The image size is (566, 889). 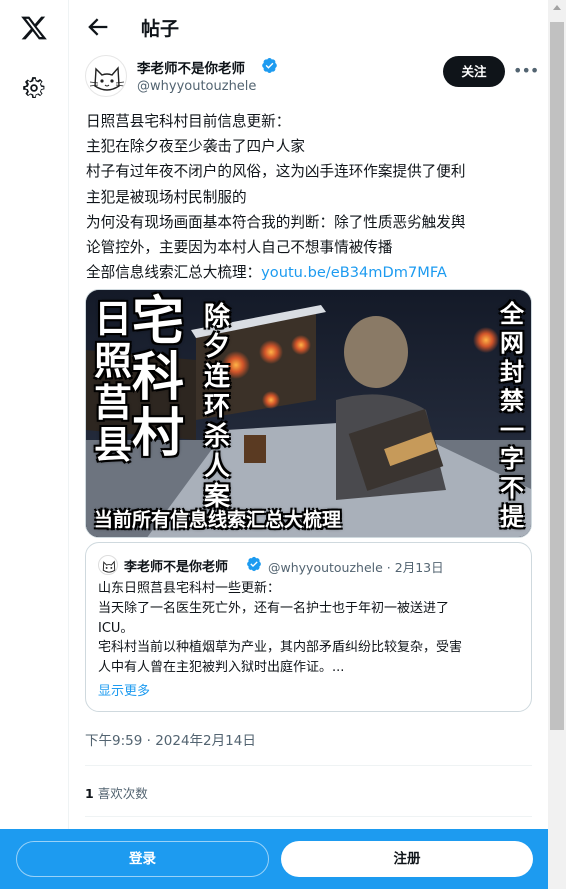 I want to click on page-title: 帖子, so click(x=160, y=29).